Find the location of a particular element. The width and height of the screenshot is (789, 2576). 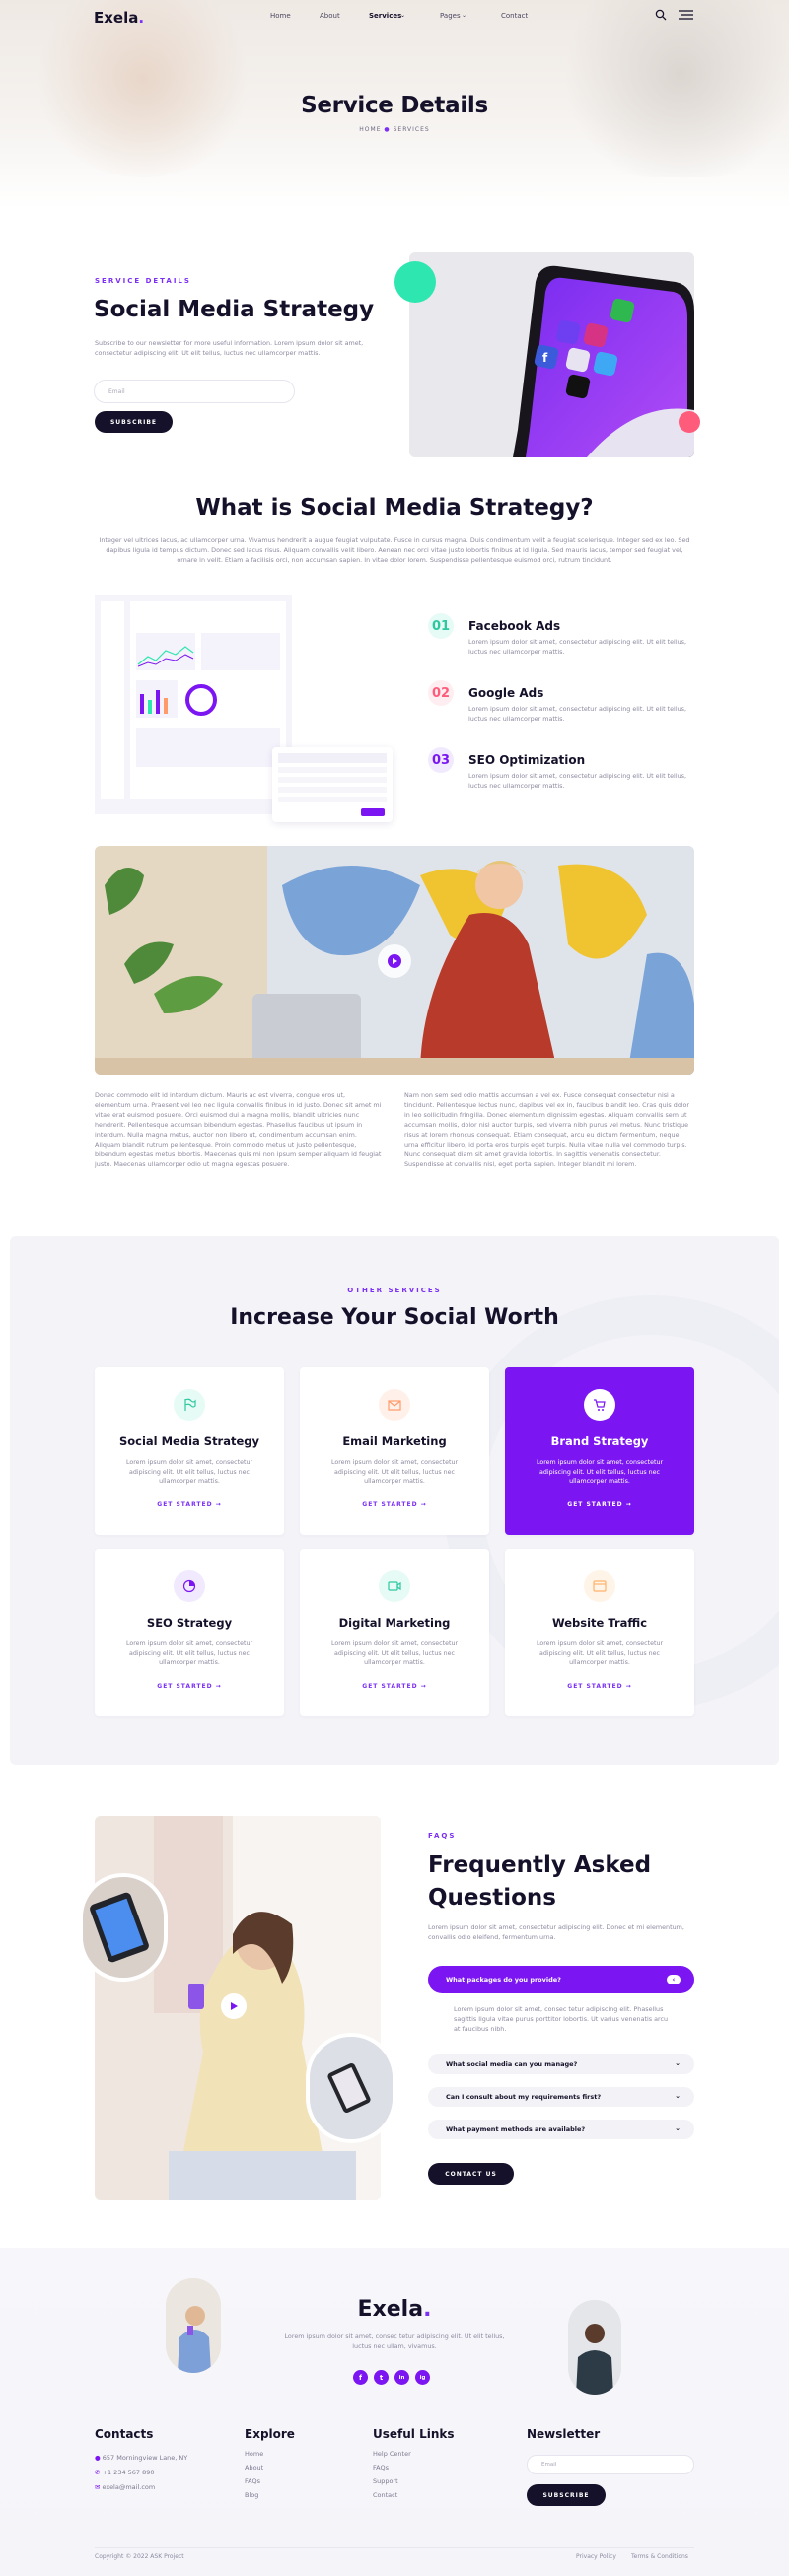

phone-icon: ✆ is located at coordinates (98, 2472).